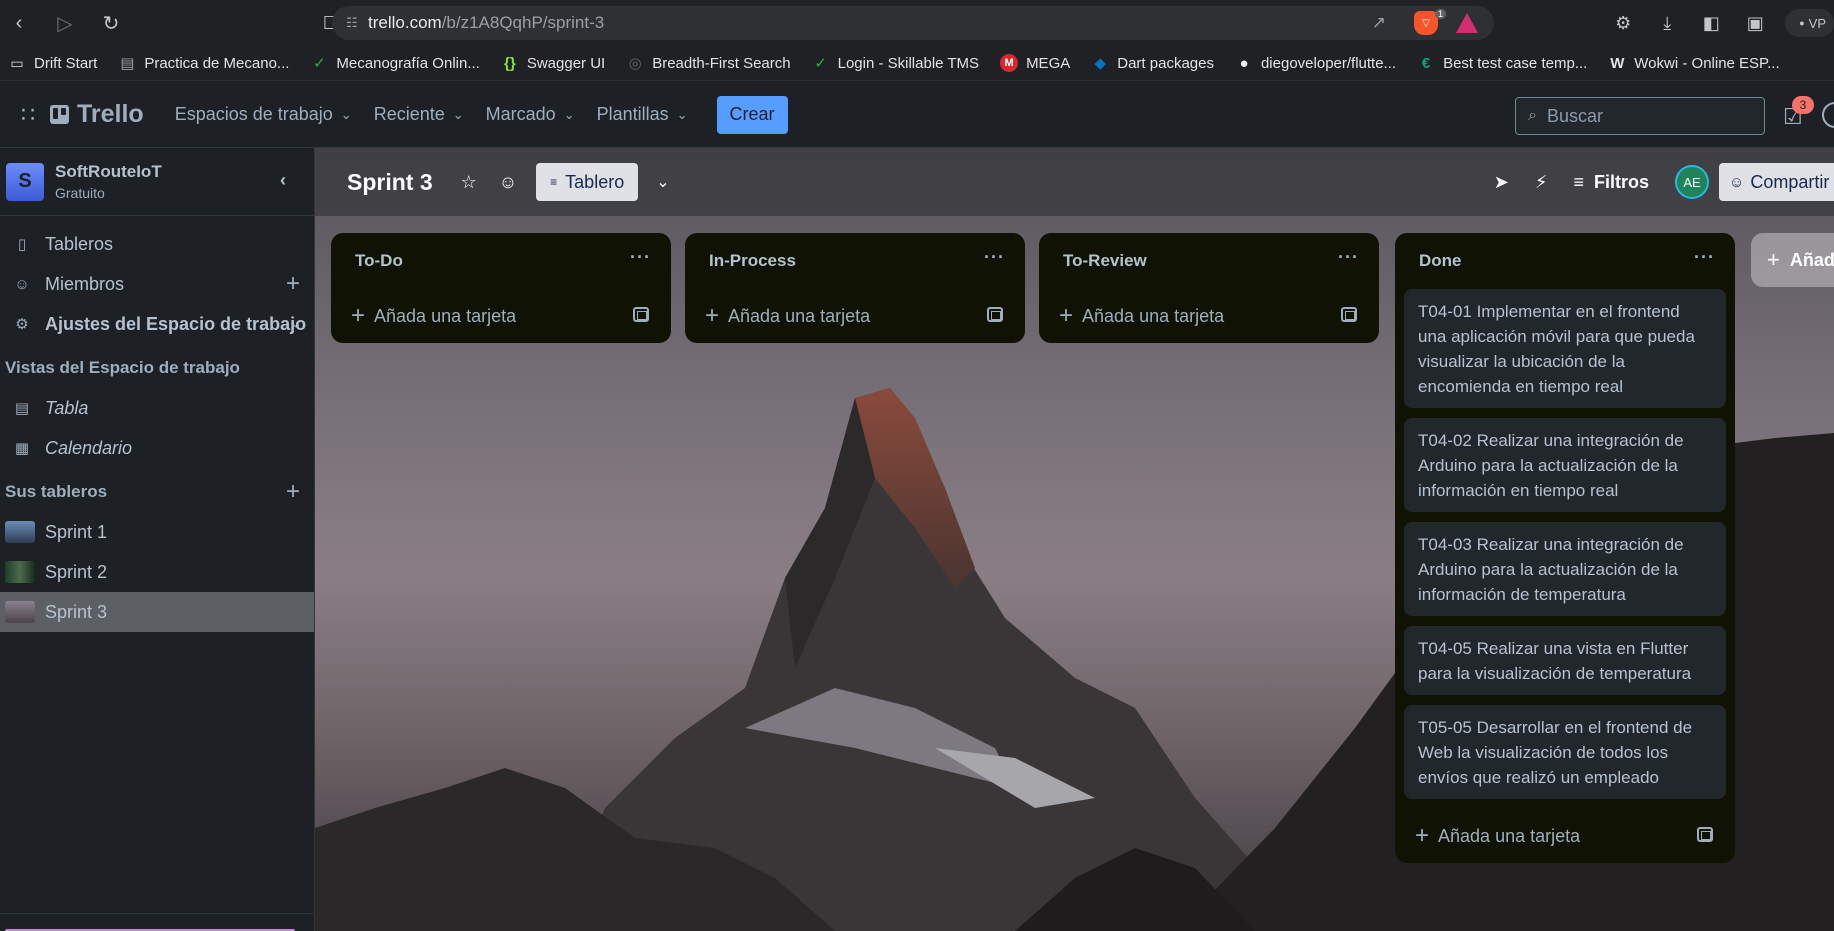 Image resolution: width=1834 pixels, height=931 pixels. I want to click on menu-workspaces: Espacios de trabajo ⌄, so click(263, 114).